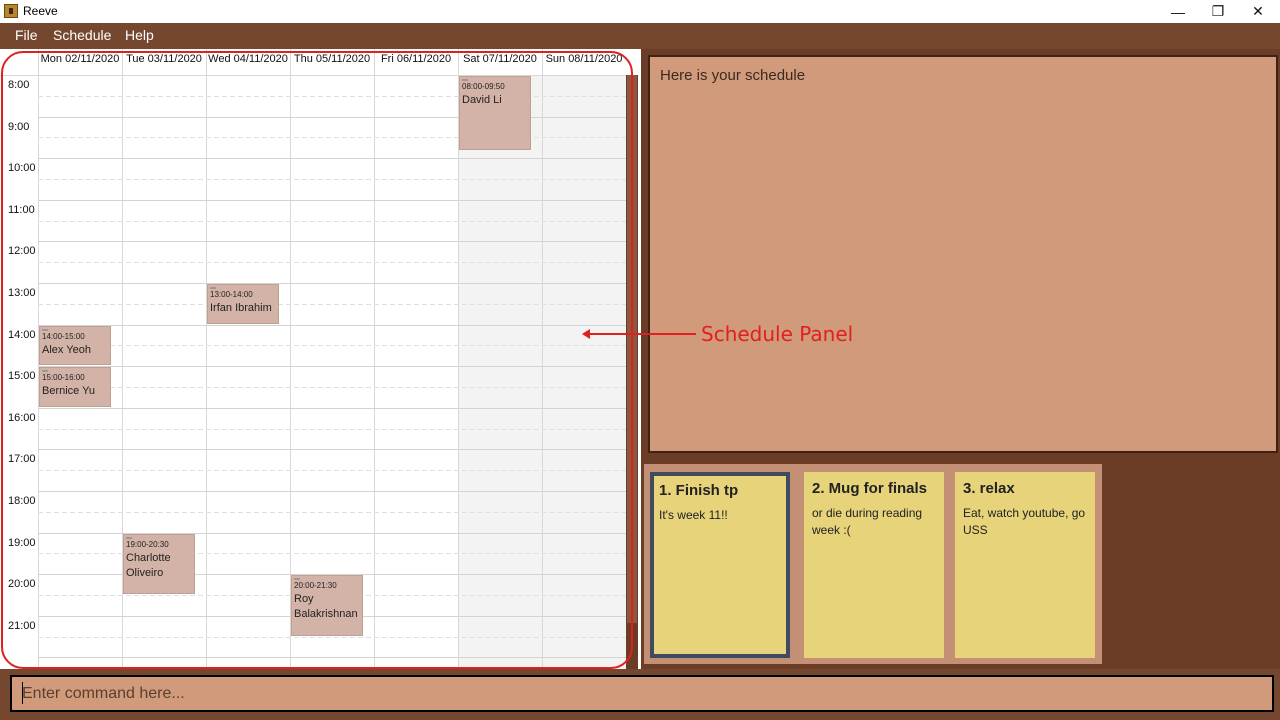 This screenshot has height=720, width=1280. Describe the element at coordinates (82, 35) in the screenshot. I see `menu-schedule: Schedule` at that location.